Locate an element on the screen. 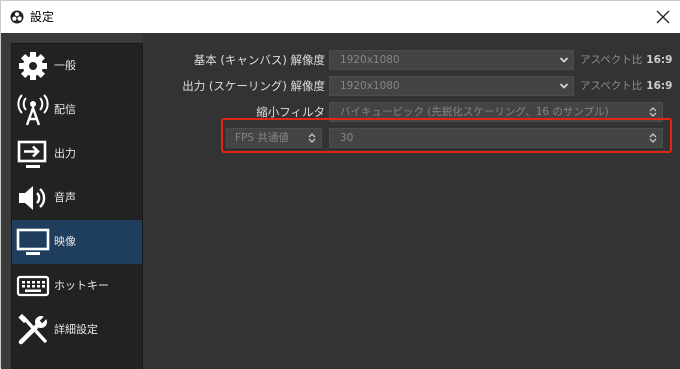 Image resolution: width=680 pixels, height=369 pixels. sidebar-item-advanced: 詳細設定 is located at coordinates (77, 330).